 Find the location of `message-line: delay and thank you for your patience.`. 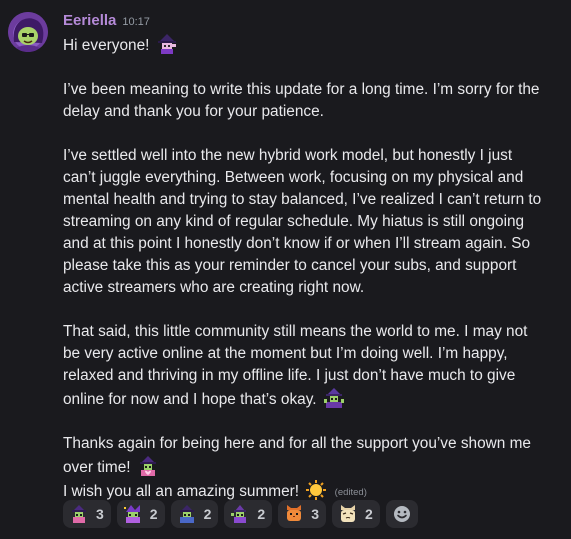

message-line: delay and thank you for your patience. is located at coordinates (193, 111).